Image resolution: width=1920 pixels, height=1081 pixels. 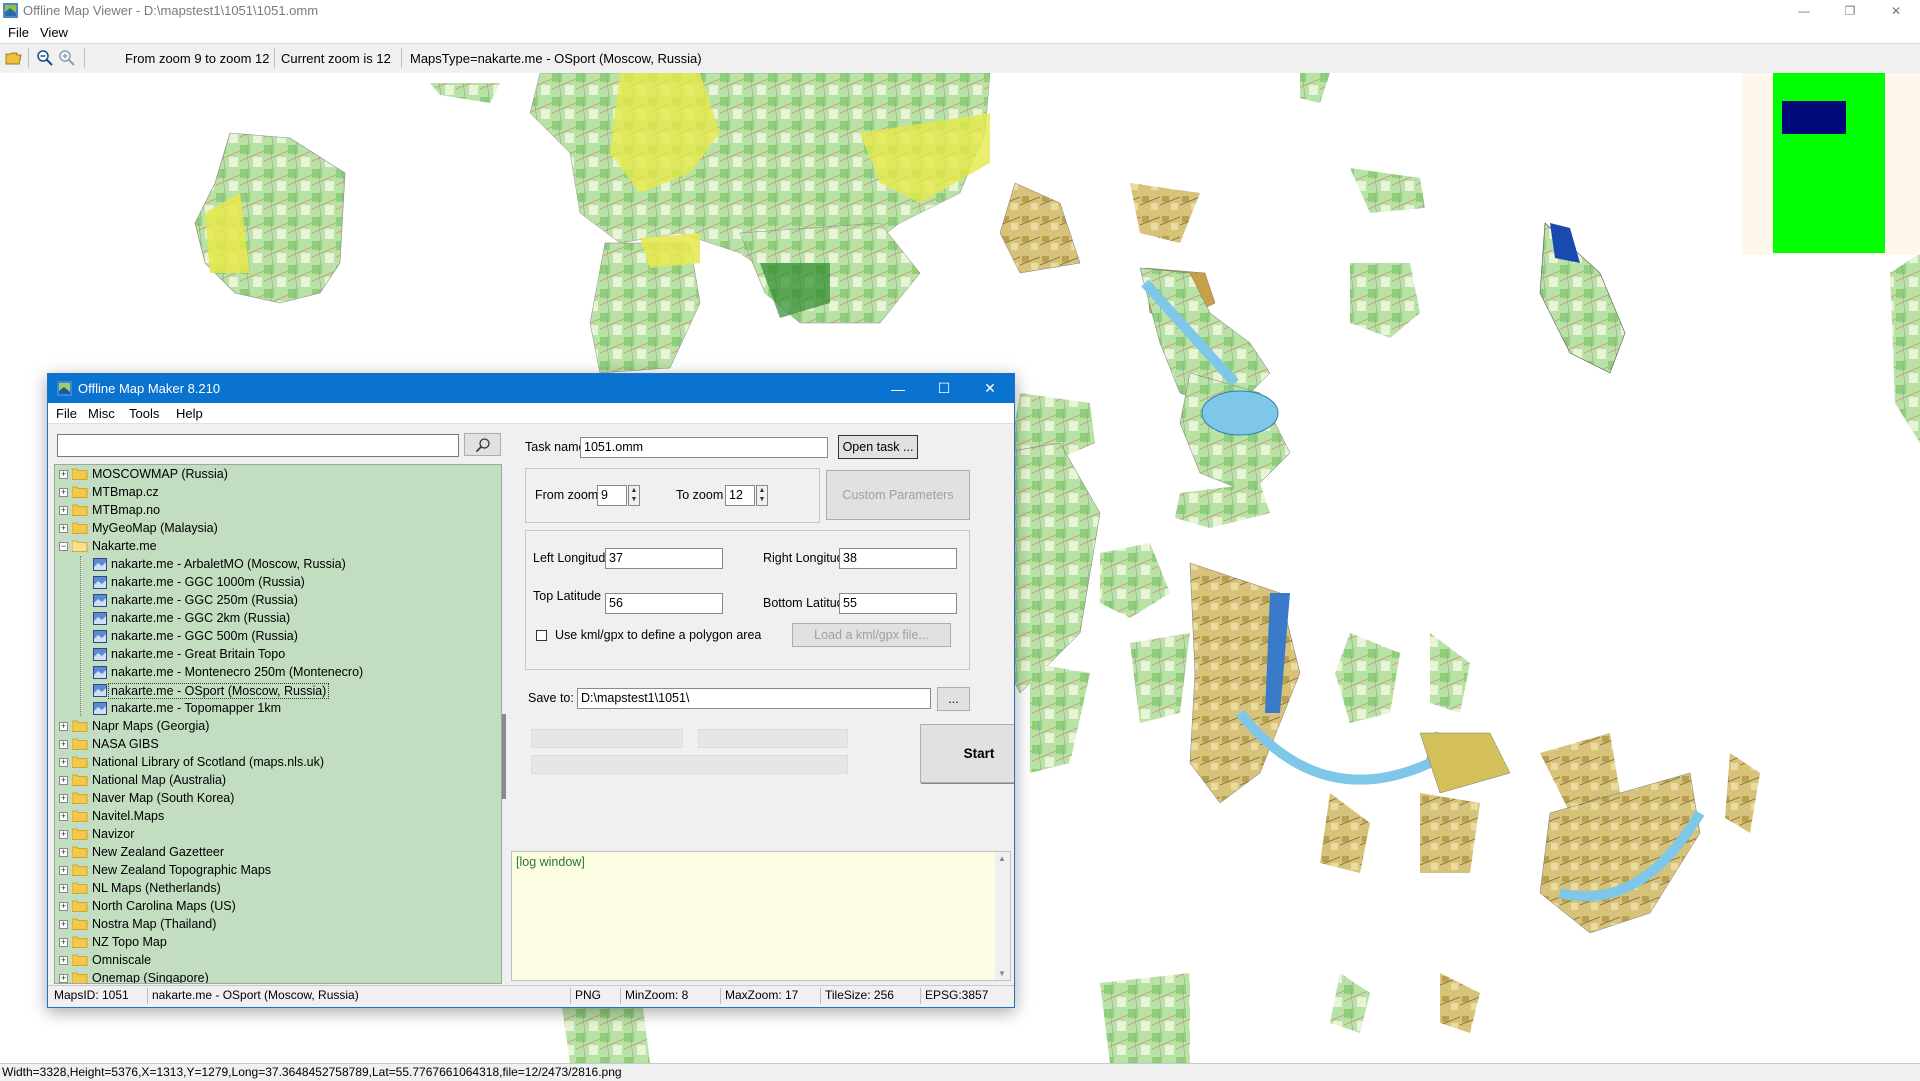 What do you see at coordinates (278, 853) in the screenshot?
I see `tree-item: + New Zealand Gazetteer` at bounding box center [278, 853].